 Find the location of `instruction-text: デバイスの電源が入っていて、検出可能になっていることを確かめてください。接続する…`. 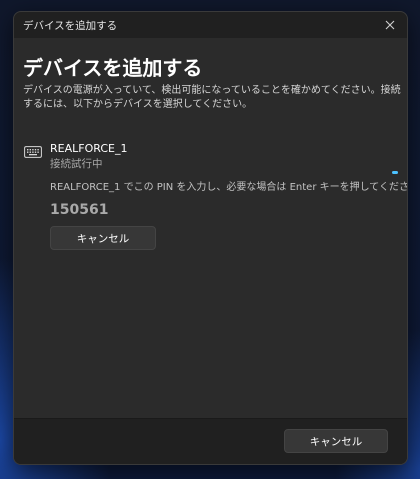

instruction-text: デバイスの電源が入っていて、検出可能になっていることを確かめてください。接続する… is located at coordinates (212, 97).